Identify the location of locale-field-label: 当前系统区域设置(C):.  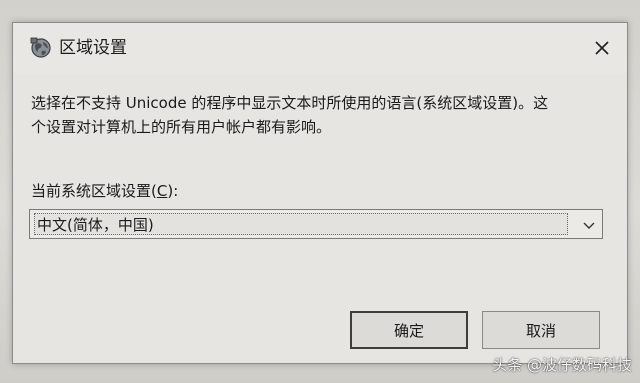
(104, 191).